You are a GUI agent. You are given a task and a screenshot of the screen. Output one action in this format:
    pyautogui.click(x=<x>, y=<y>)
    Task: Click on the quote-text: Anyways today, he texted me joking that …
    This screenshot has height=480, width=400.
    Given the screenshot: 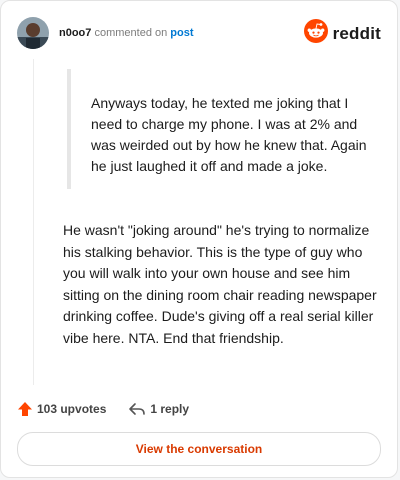 What is the action you would take?
    pyautogui.click(x=229, y=134)
    